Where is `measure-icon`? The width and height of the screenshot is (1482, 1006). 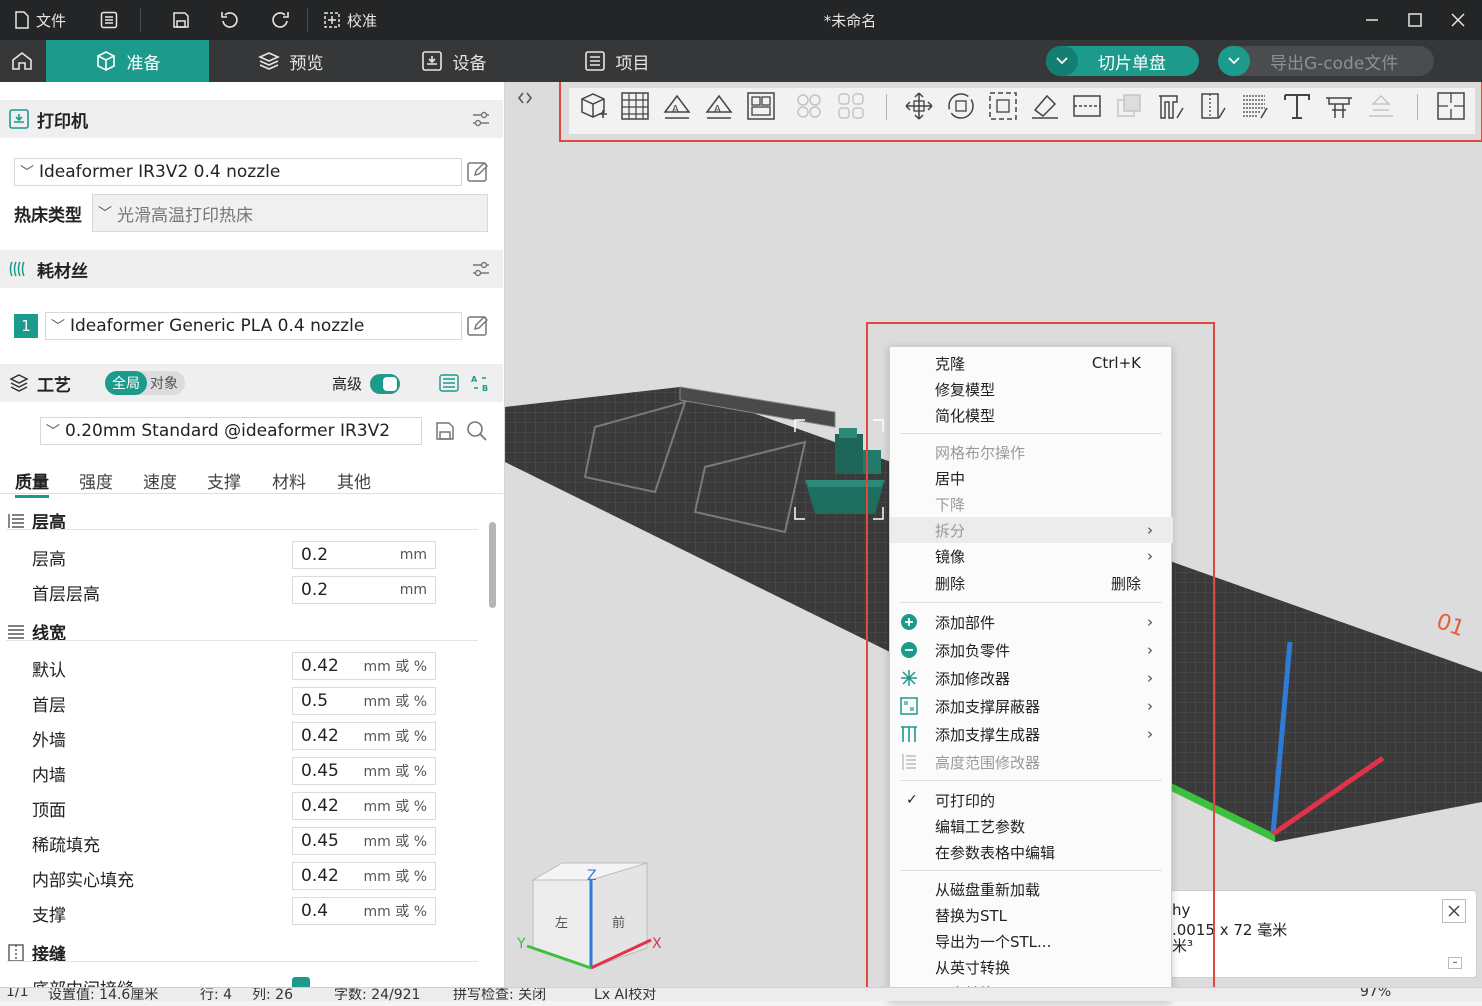
measure-icon is located at coordinates (1339, 106).